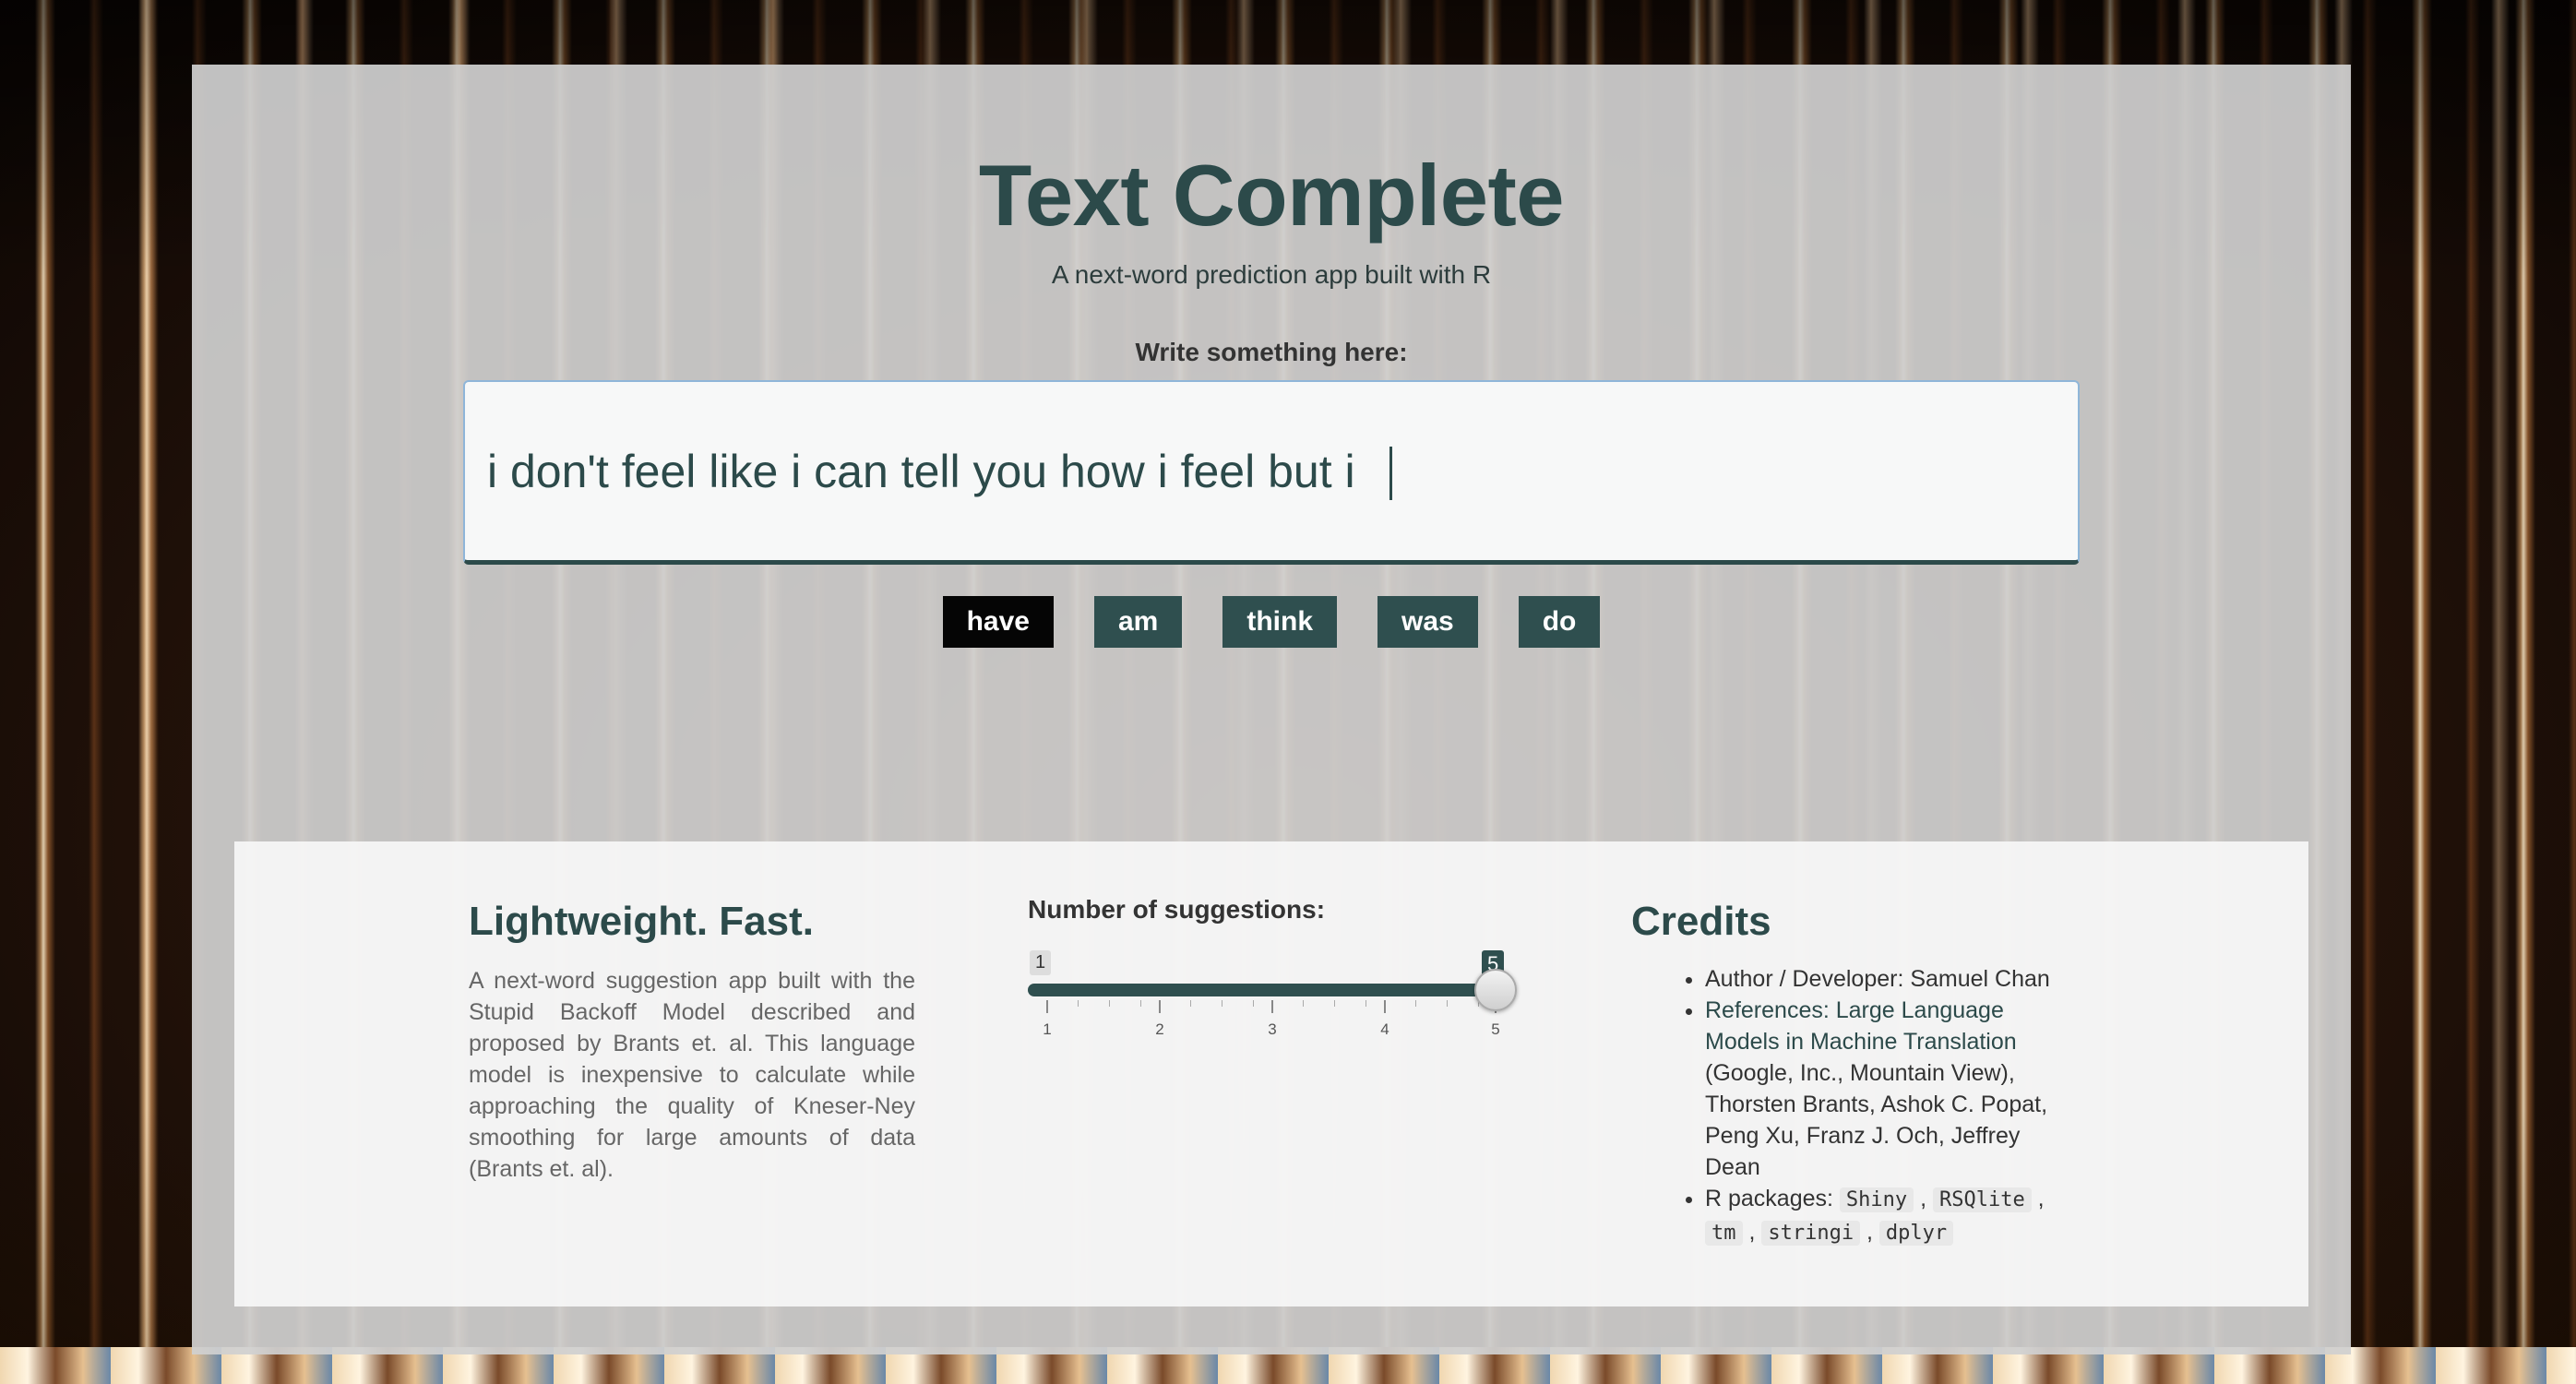 The height and width of the screenshot is (1384, 2576). Describe the element at coordinates (1876, 1199) in the screenshot. I see `package-badge: Shiny` at that location.